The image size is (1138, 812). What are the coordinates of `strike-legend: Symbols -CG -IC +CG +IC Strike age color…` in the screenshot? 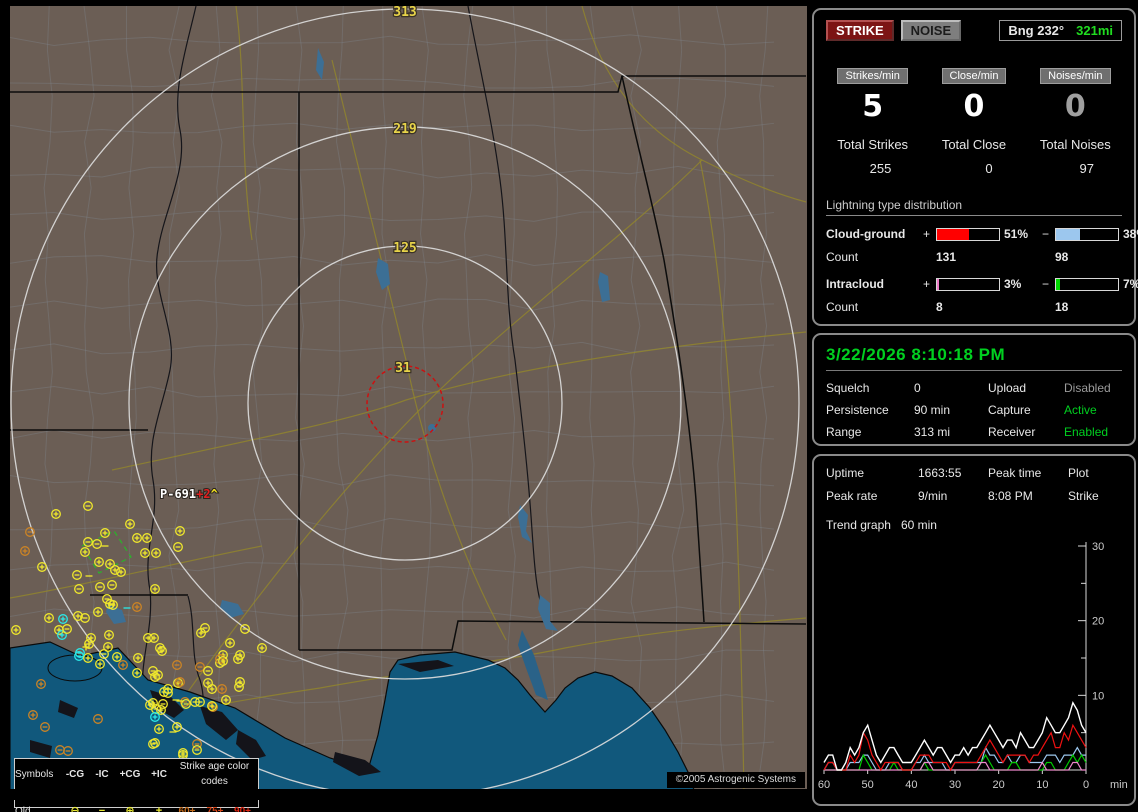 It's located at (136, 785).